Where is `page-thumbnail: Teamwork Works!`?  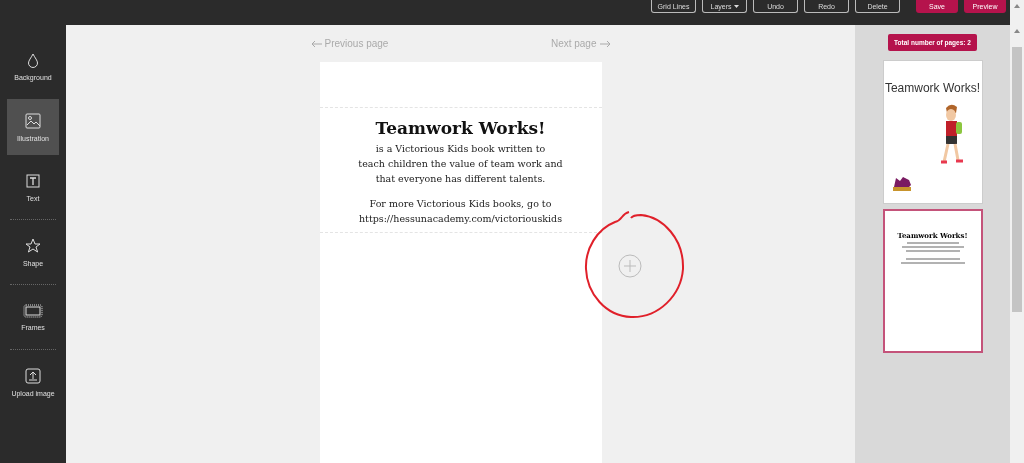 page-thumbnail: Teamwork Works! is located at coordinates (932, 132).